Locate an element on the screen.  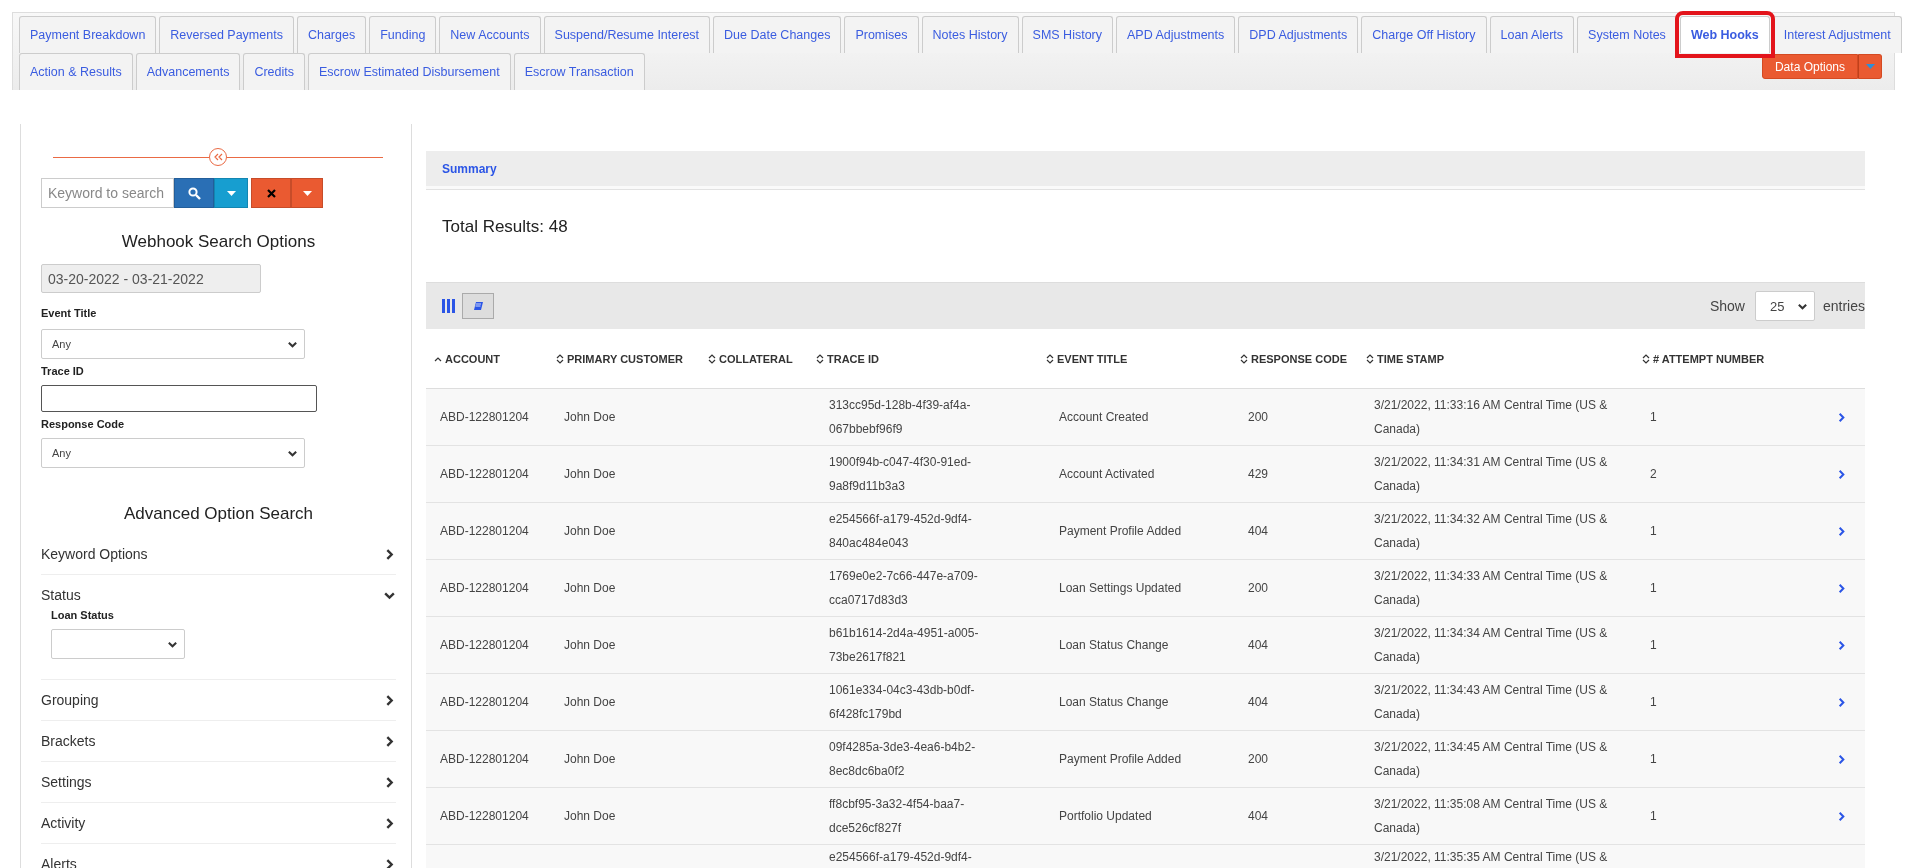
columns-button is located at coordinates (448, 306).